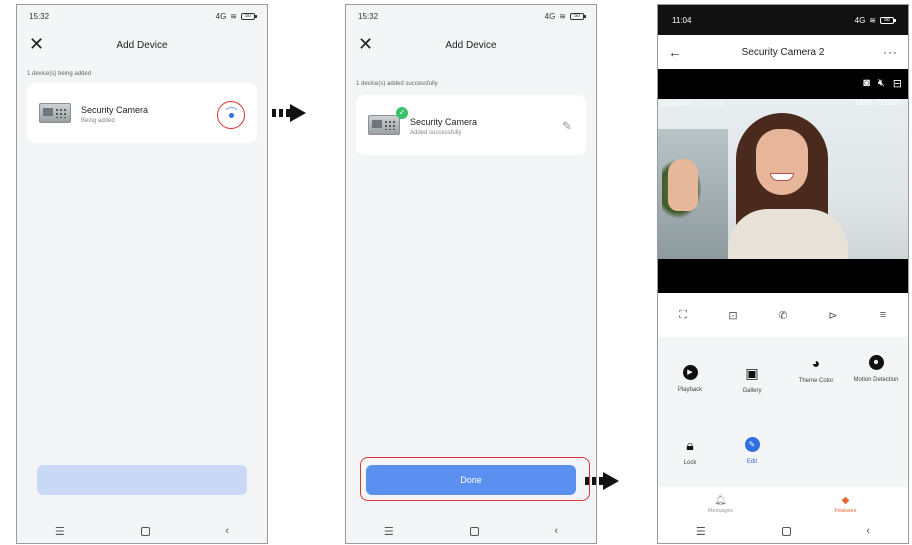 The image size is (912, 545). I want to click on device-status: Being added, so click(98, 121).